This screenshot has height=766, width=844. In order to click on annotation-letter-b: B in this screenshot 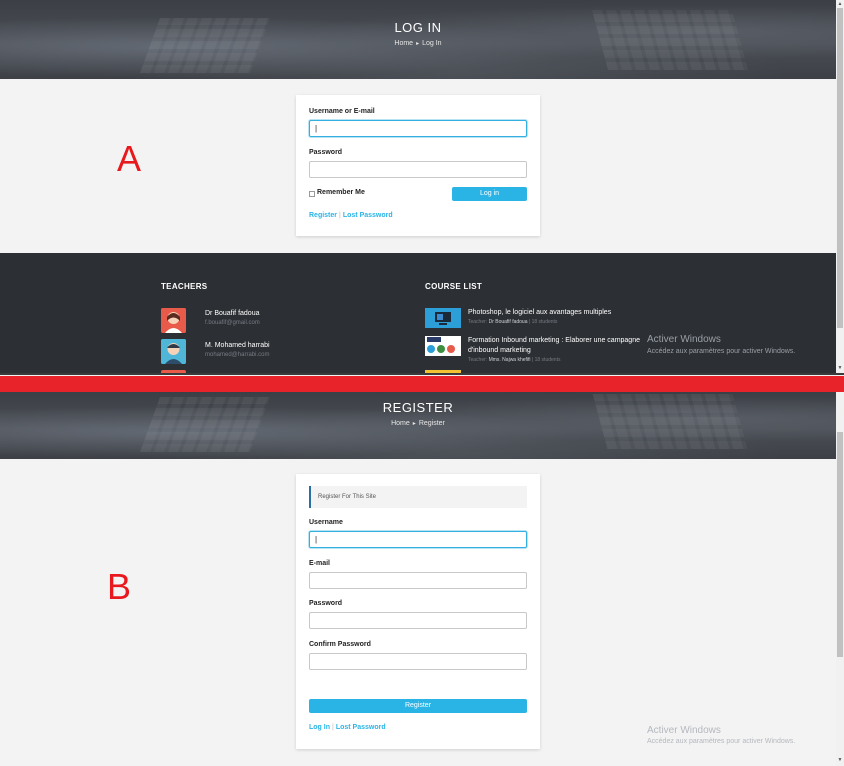, I will do `click(119, 586)`.